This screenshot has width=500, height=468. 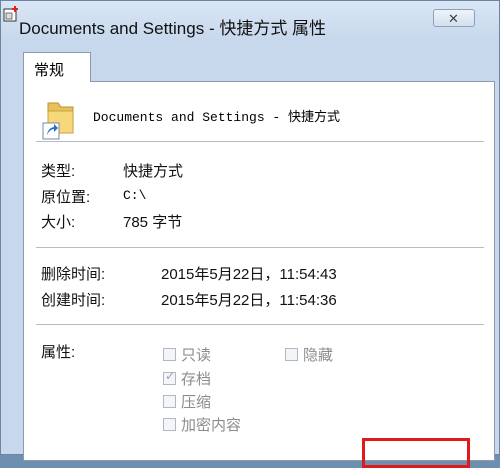 I want to click on type-value: 快捷方式, so click(x=153, y=171).